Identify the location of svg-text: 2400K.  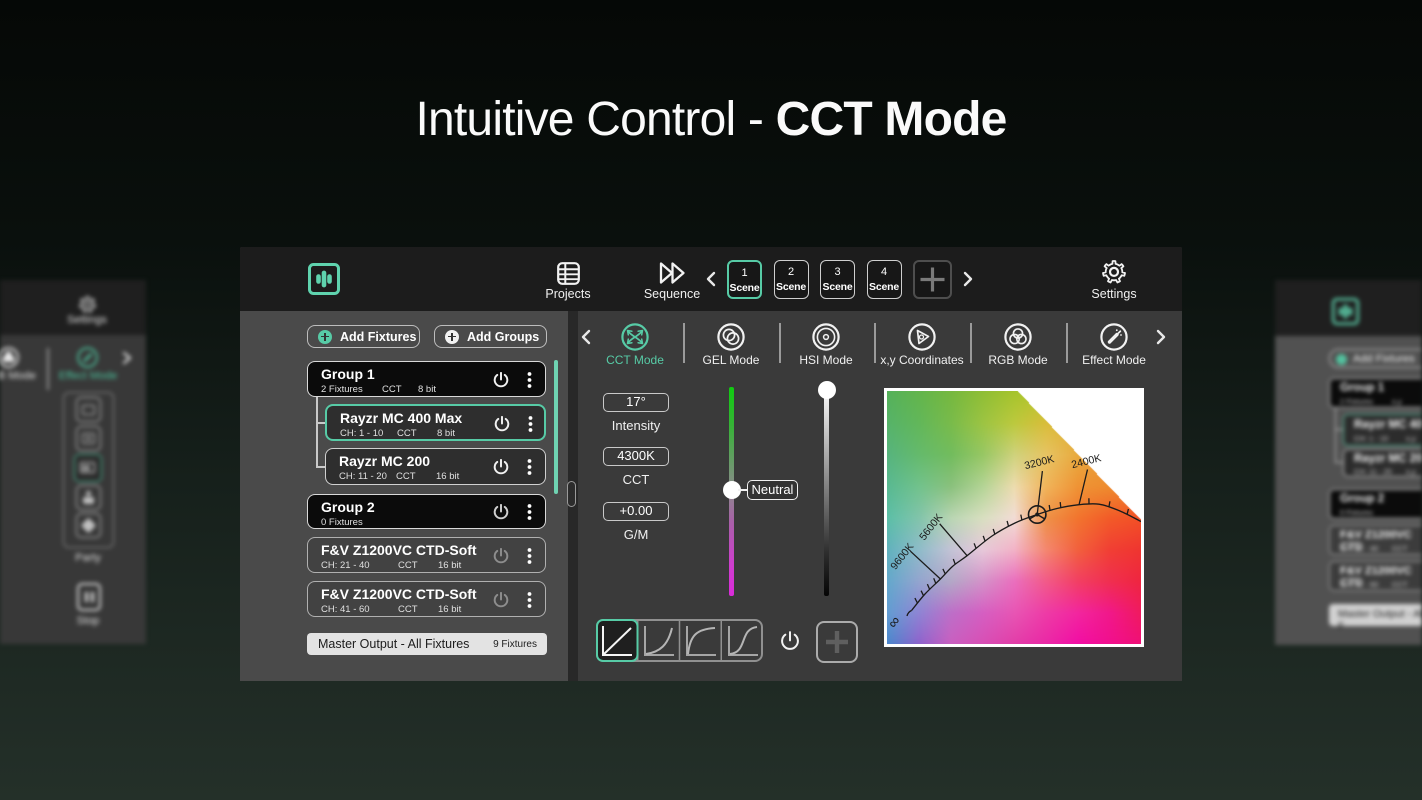
(1086, 461).